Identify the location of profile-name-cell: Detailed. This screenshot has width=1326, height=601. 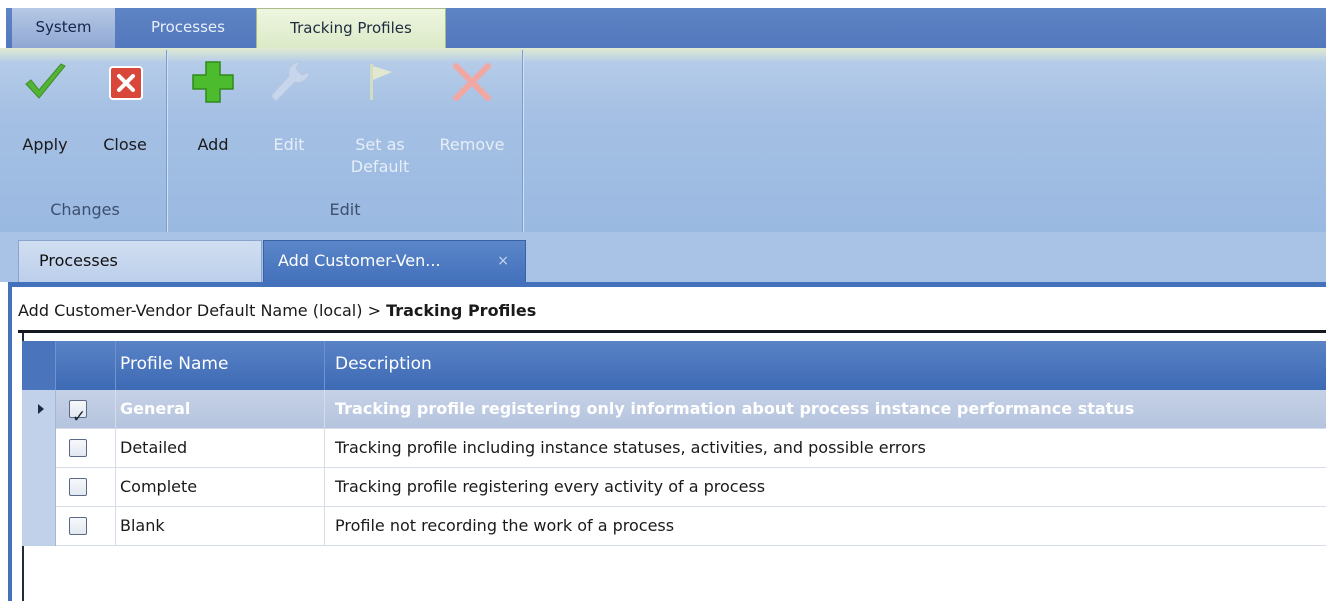
(220, 448).